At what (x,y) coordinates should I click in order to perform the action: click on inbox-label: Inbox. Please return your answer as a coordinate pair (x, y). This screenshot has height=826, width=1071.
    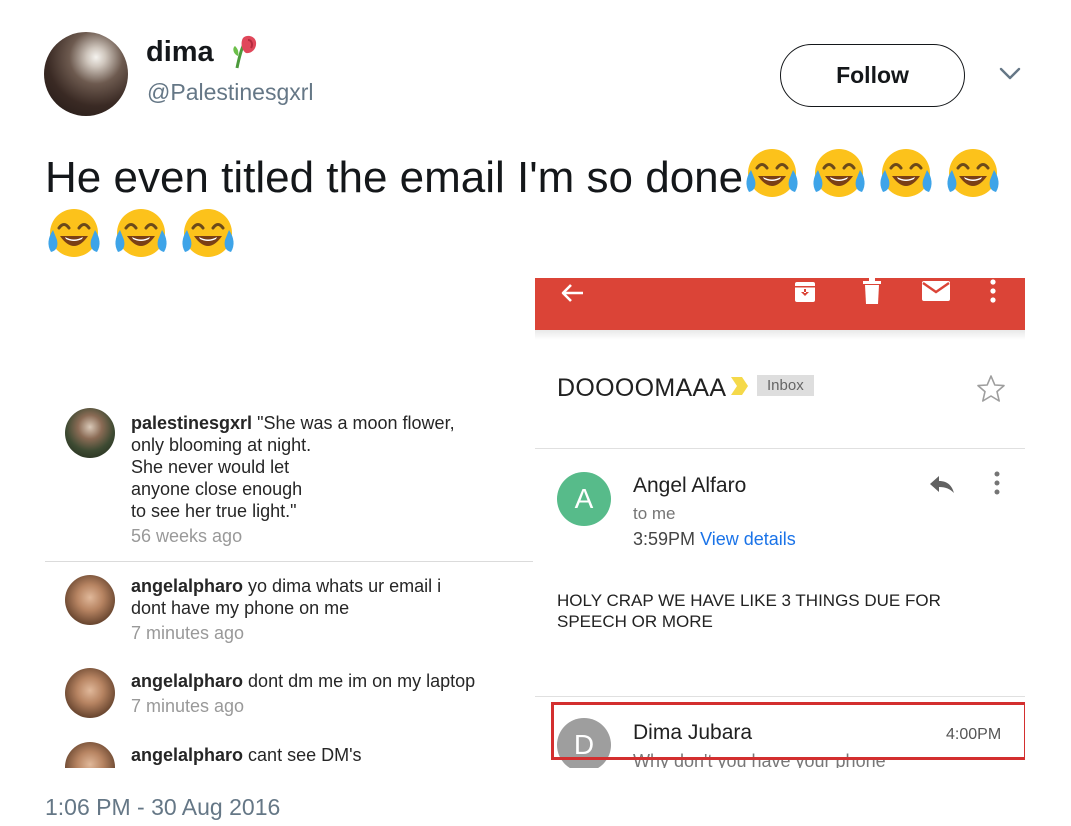
    Looking at the image, I should click on (785, 385).